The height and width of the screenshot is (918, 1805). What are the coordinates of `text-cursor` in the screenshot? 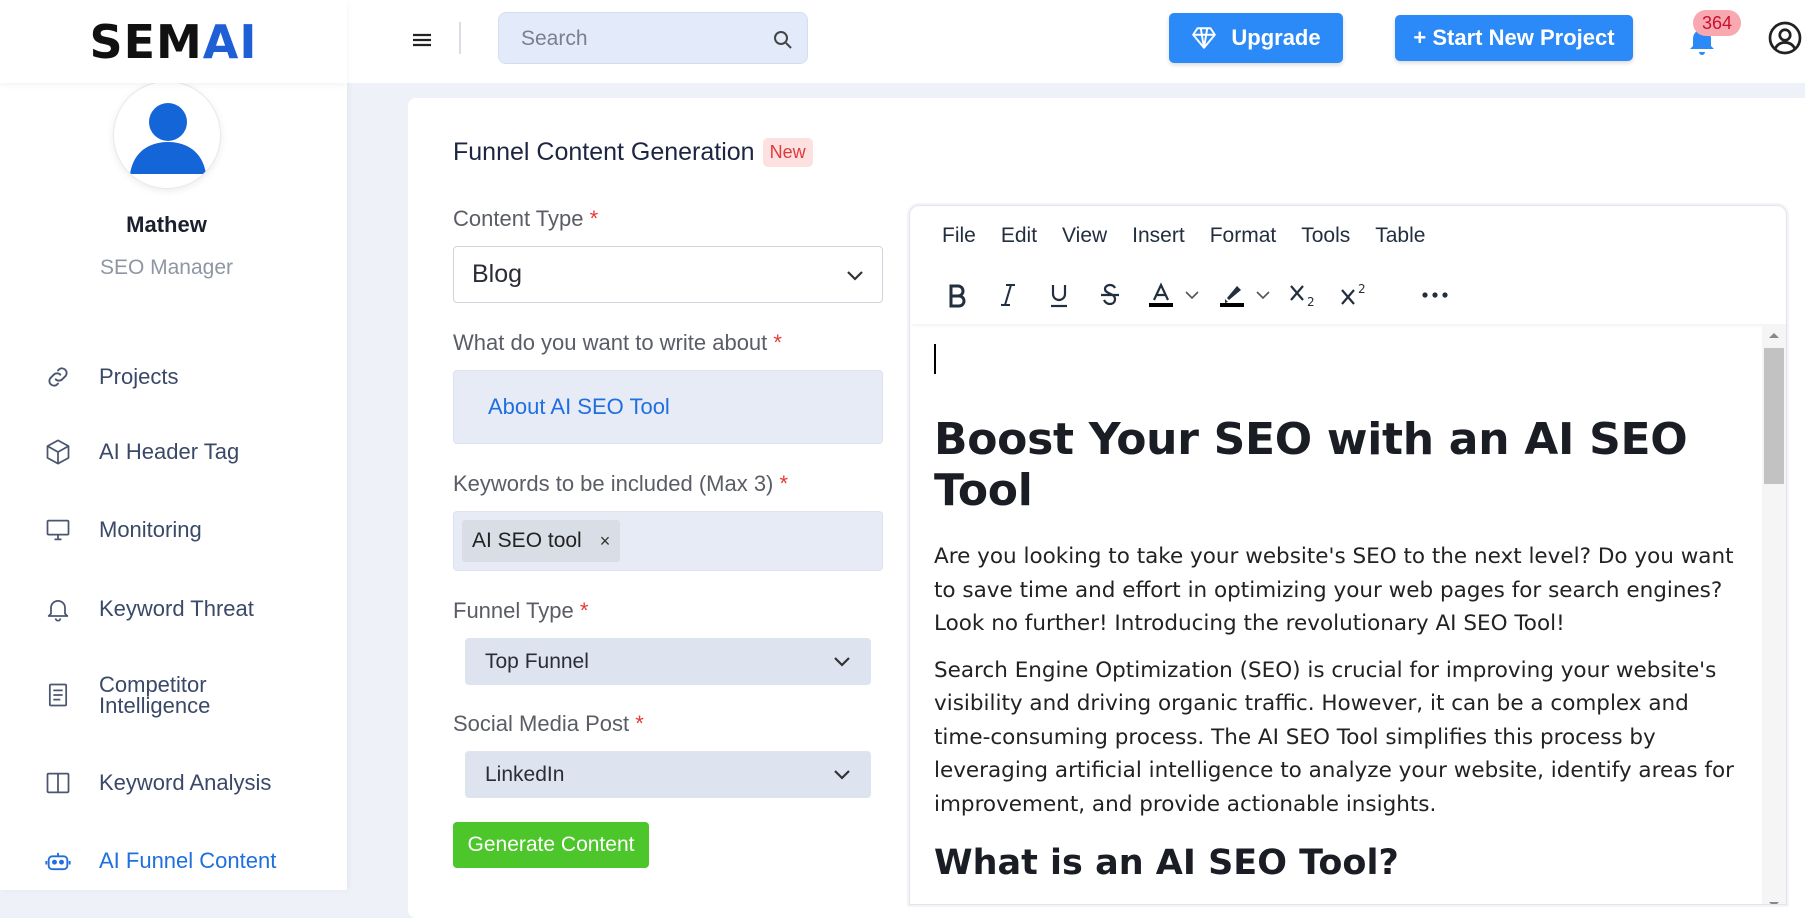 It's located at (935, 359).